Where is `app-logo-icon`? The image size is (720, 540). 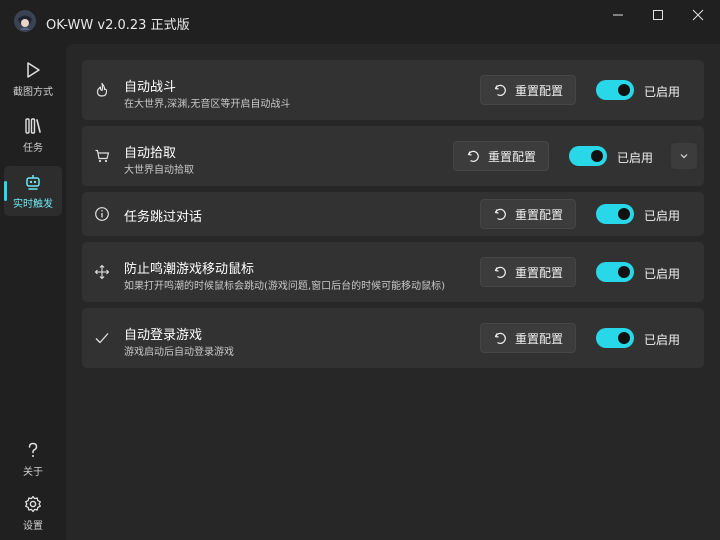 app-logo-icon is located at coordinates (25, 21).